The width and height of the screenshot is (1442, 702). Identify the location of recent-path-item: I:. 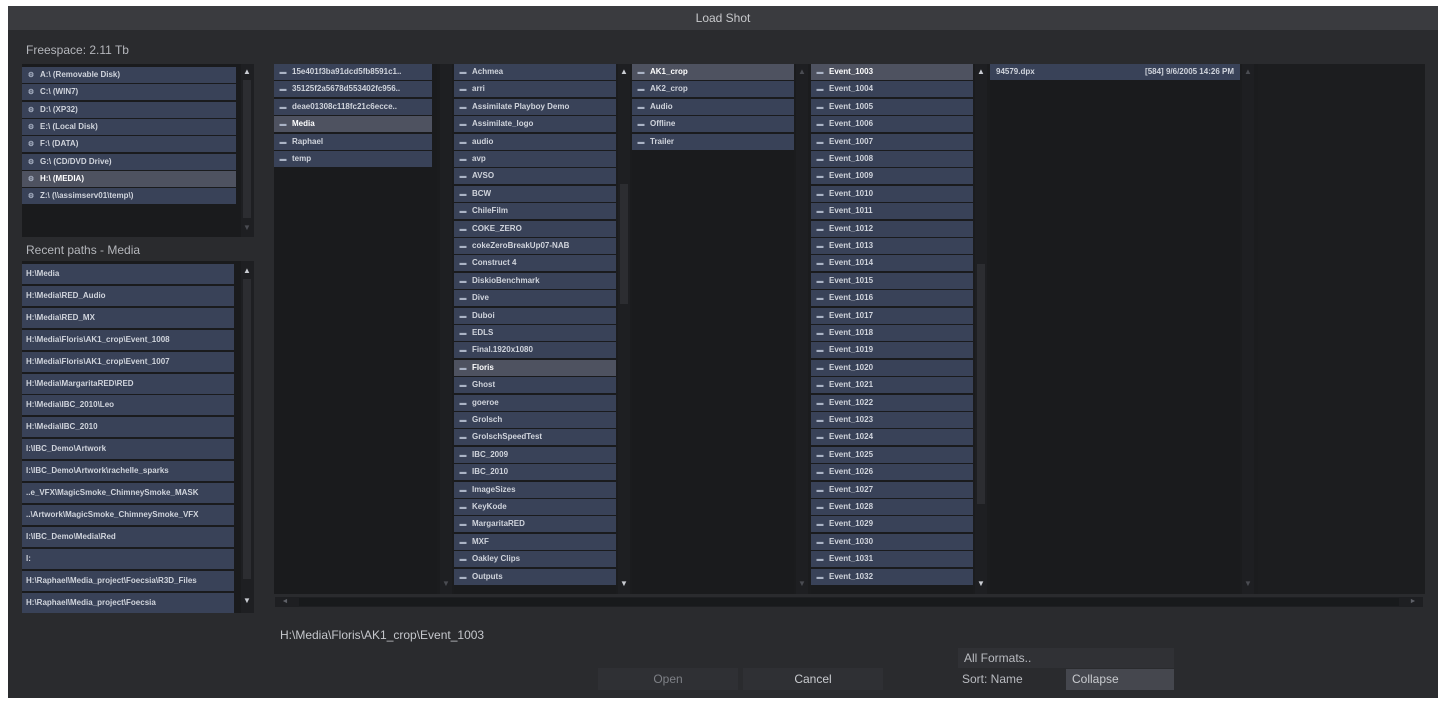
(128, 558).